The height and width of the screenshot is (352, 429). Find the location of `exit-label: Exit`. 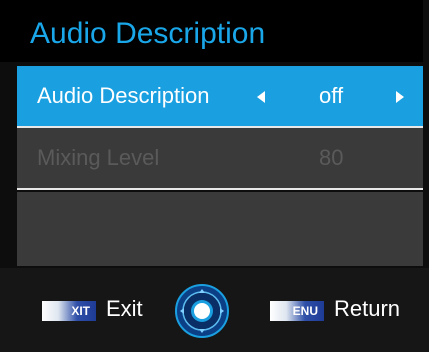

exit-label: Exit is located at coordinates (124, 309).